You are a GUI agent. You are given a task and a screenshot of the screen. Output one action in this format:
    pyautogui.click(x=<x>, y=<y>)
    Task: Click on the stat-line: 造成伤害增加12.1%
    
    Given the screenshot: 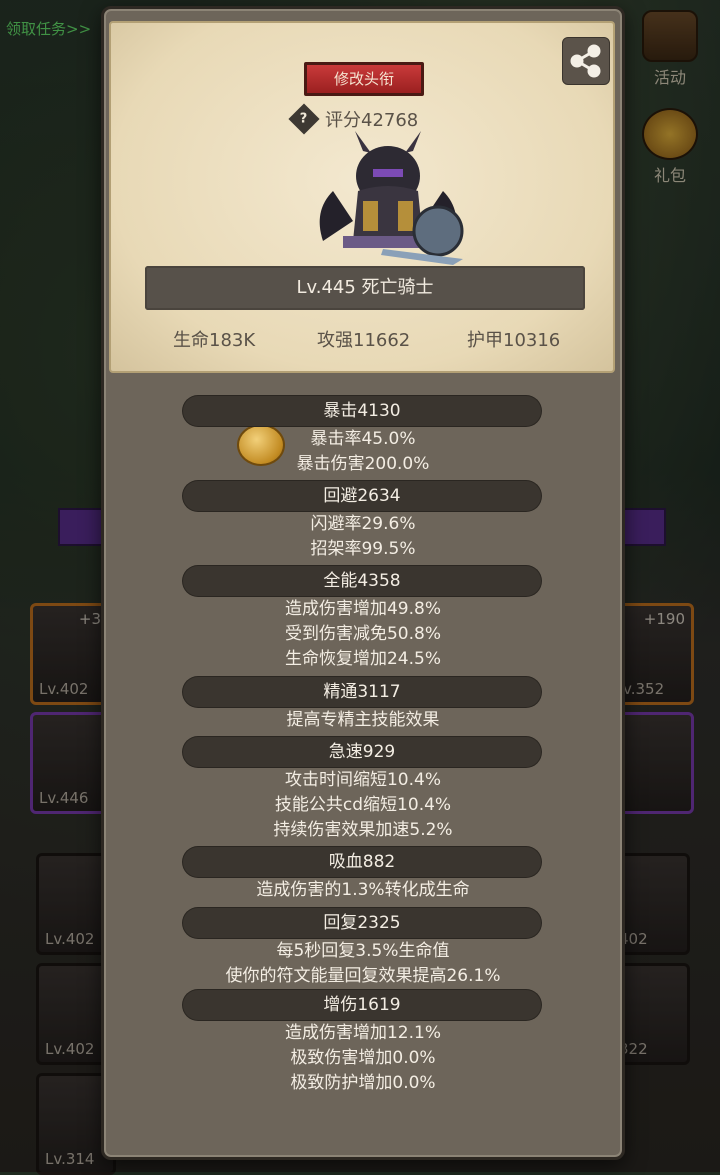 What is the action you would take?
    pyautogui.click(x=362, y=1033)
    